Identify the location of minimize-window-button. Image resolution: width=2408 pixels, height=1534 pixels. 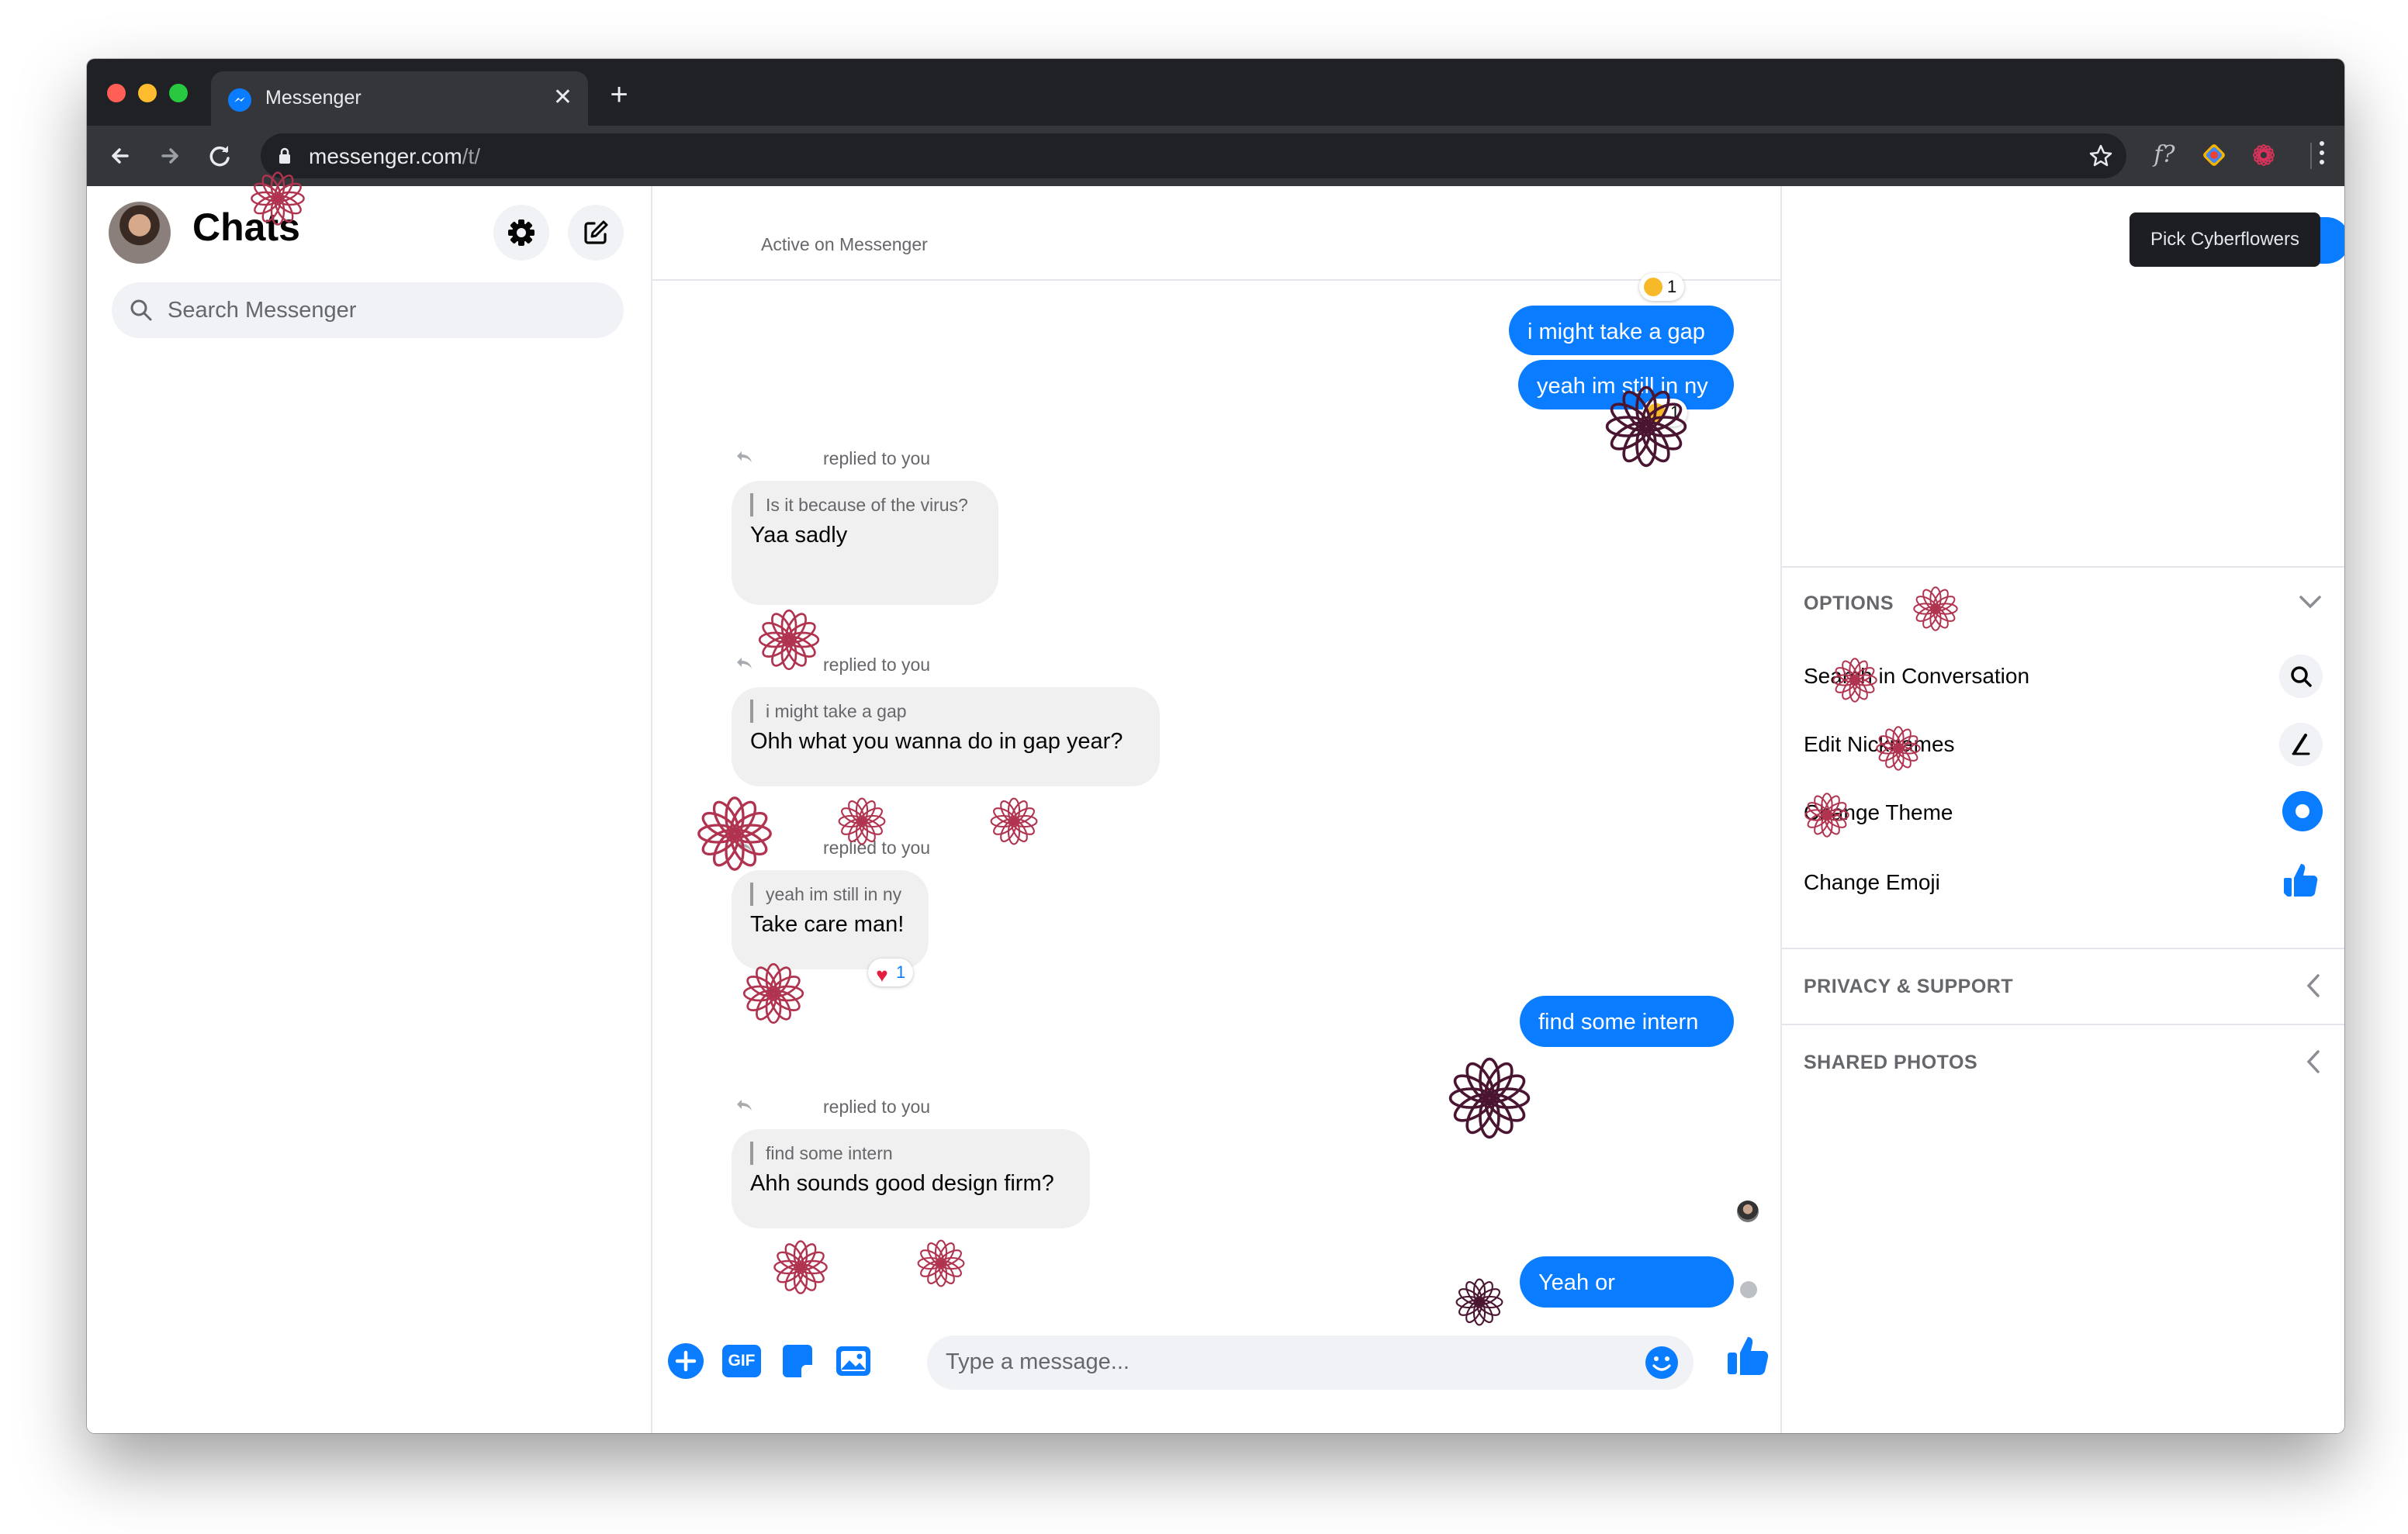
(147, 93).